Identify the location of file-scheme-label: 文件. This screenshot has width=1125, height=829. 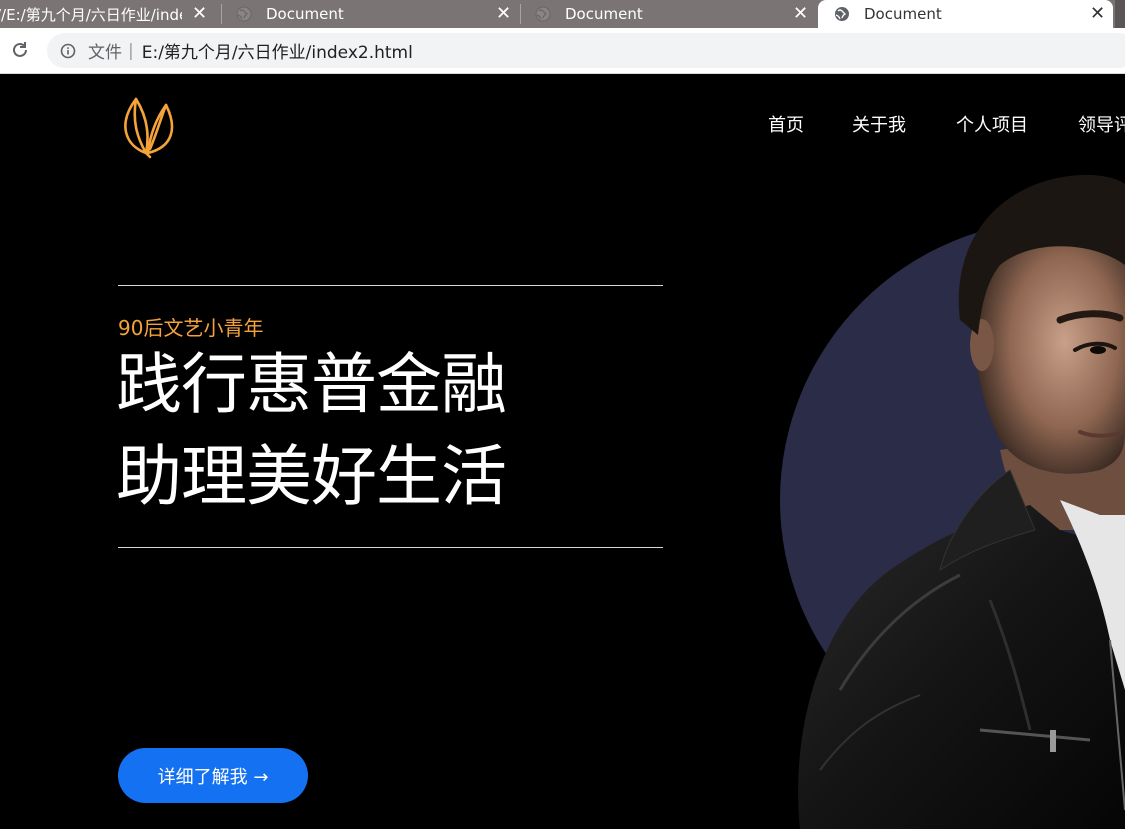
(105, 53).